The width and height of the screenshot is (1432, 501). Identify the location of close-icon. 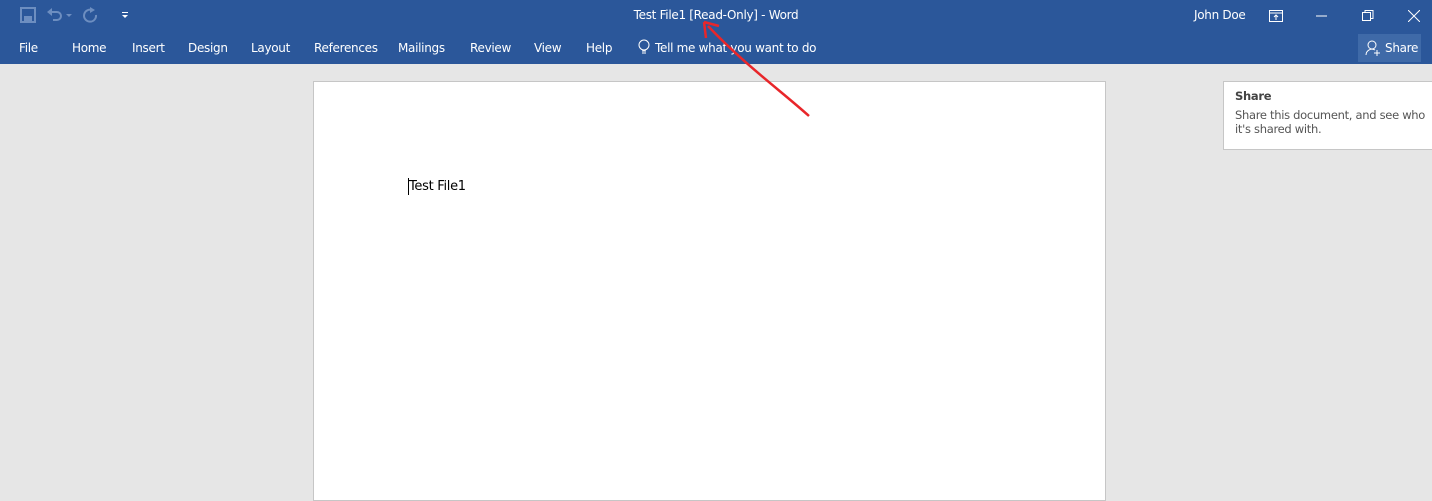
(1414, 16).